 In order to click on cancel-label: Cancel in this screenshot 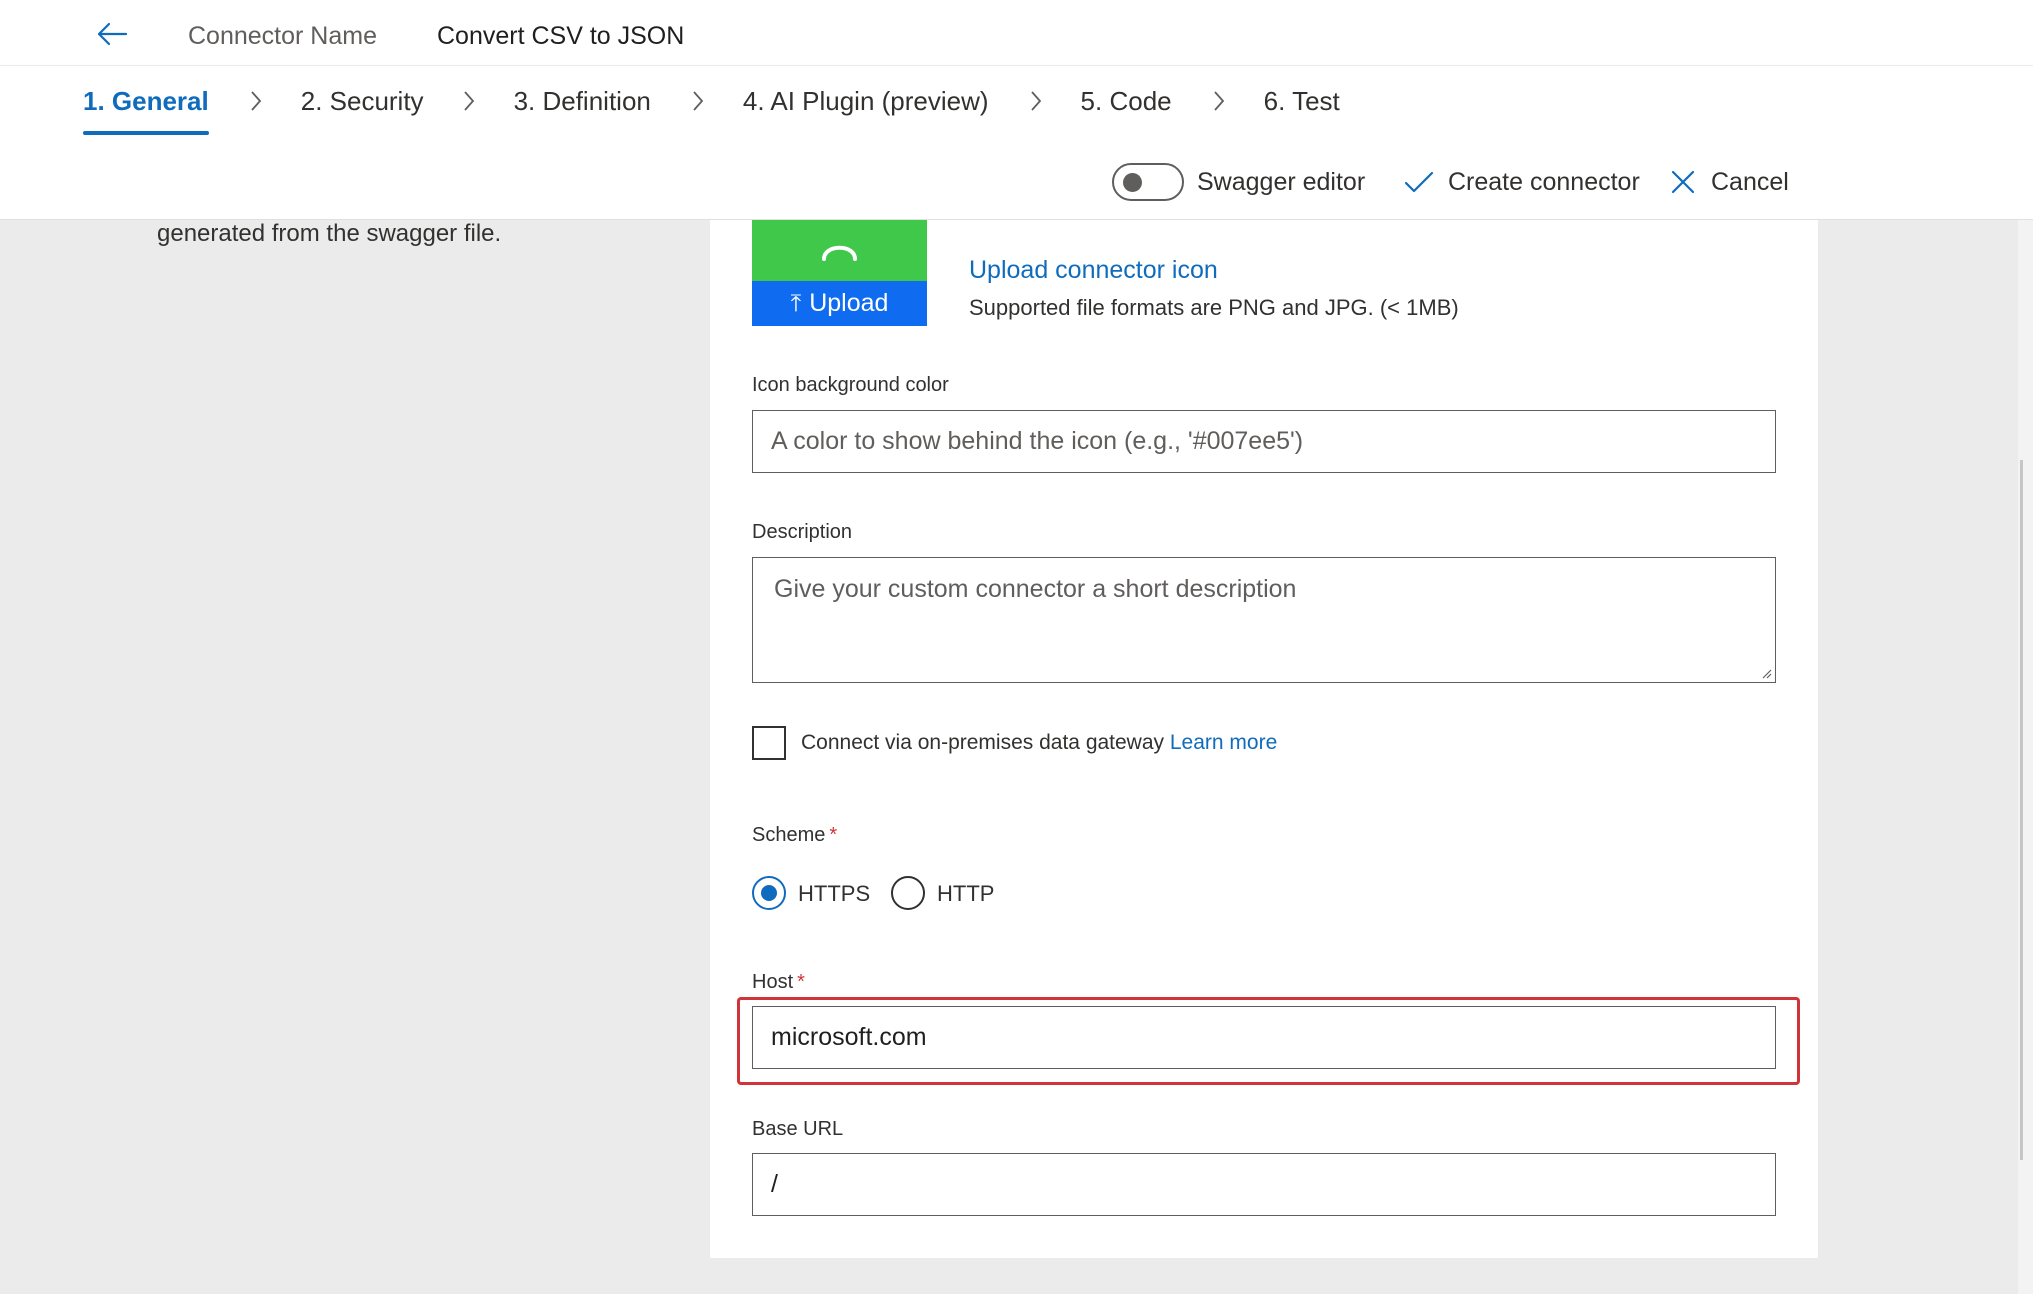, I will do `click(1750, 181)`.